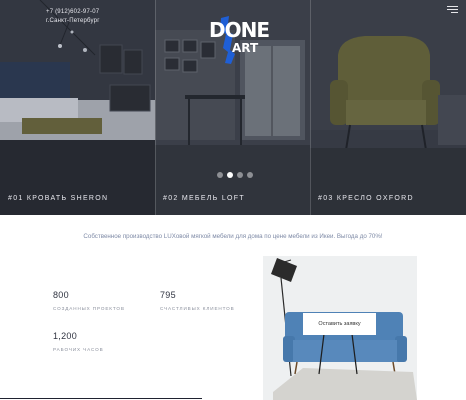 The width and height of the screenshot is (466, 400). Describe the element at coordinates (197, 308) in the screenshot. I see `stat-label: СЧАСТЛИВЫХ КЛИЕНТОВ` at that location.